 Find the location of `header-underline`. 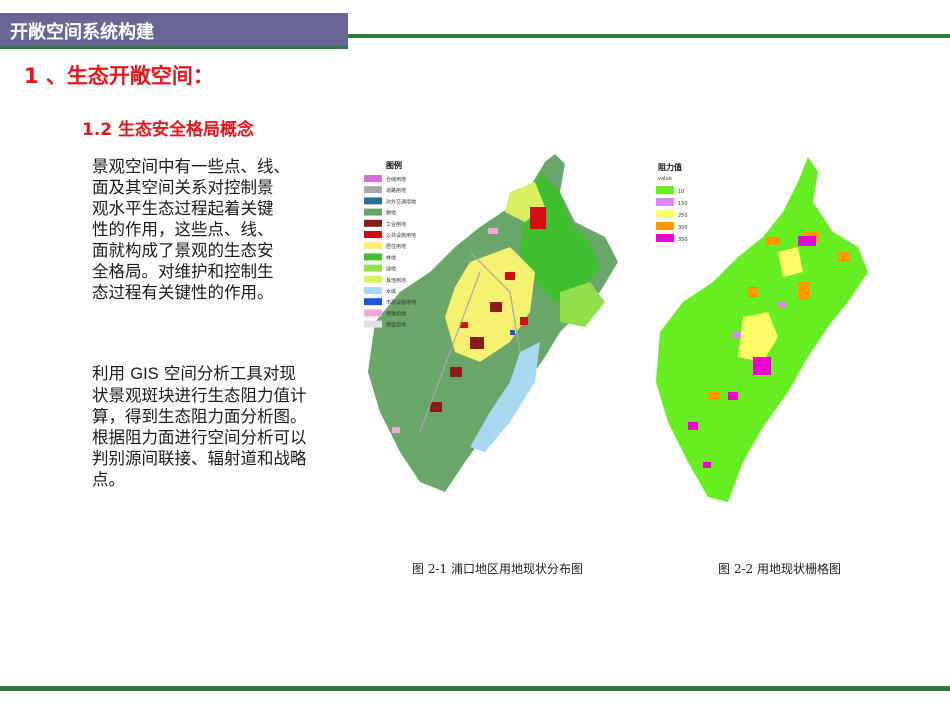

header-underline is located at coordinates (174, 47).